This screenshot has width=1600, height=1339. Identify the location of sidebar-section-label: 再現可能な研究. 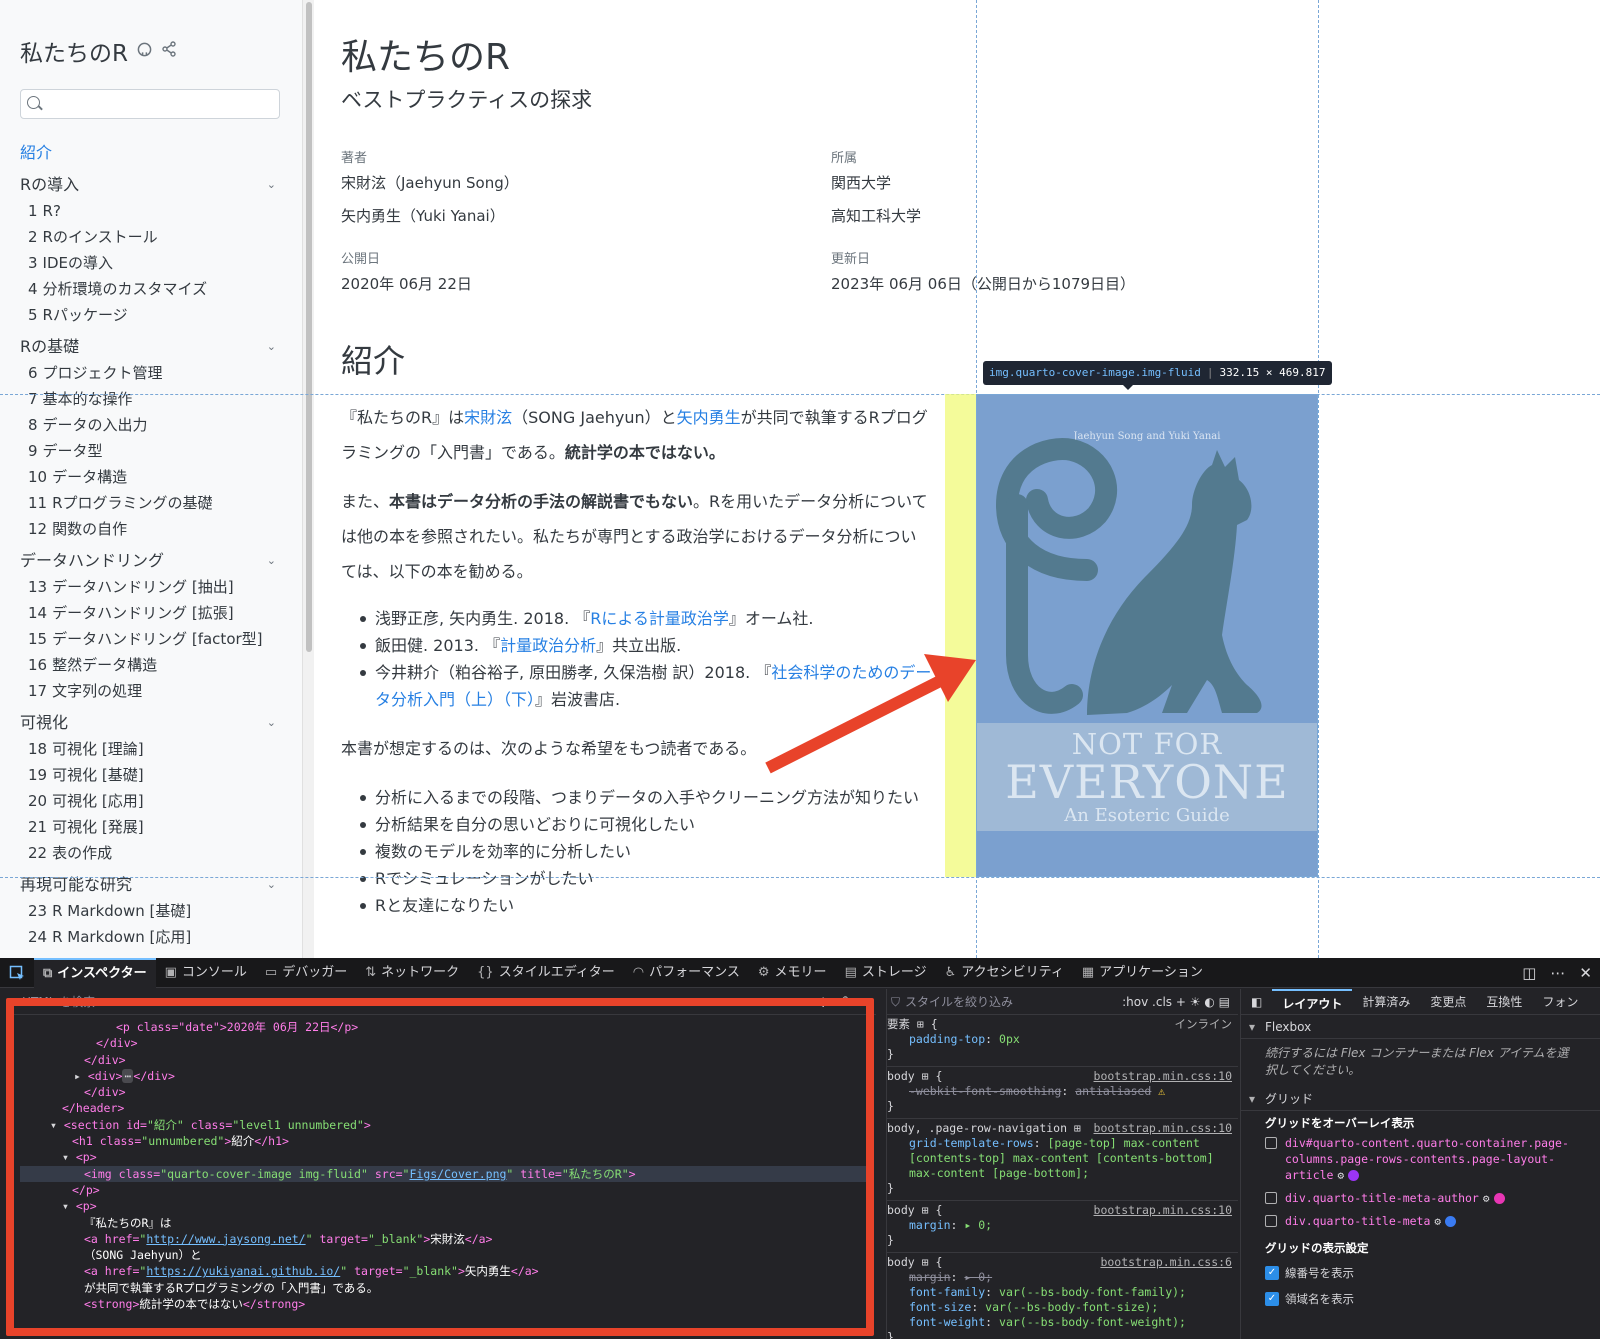
(76, 885).